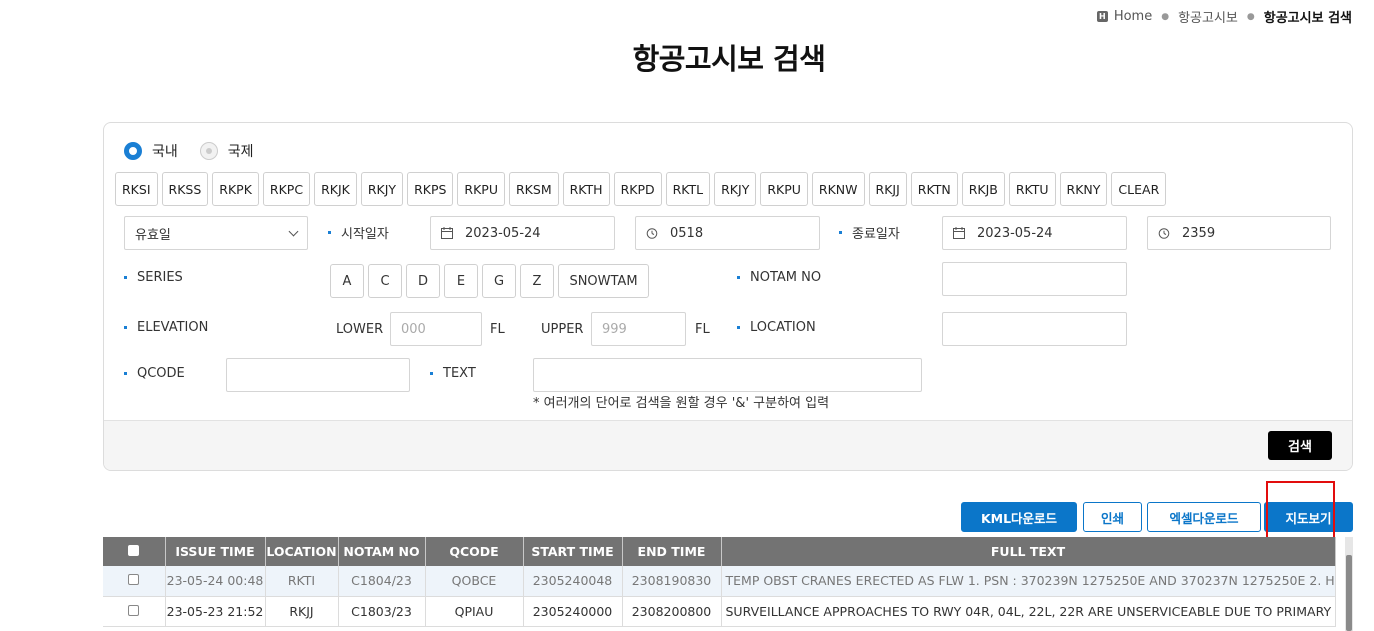 Image resolution: width=1374 pixels, height=631 pixels. What do you see at coordinates (153, 235) in the screenshot?
I see `date-type-value: 유효일` at bounding box center [153, 235].